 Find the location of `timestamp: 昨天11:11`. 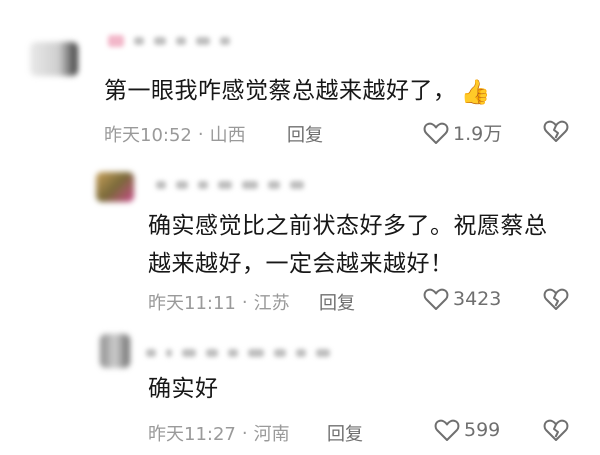

timestamp: 昨天11:11 is located at coordinates (192, 303).